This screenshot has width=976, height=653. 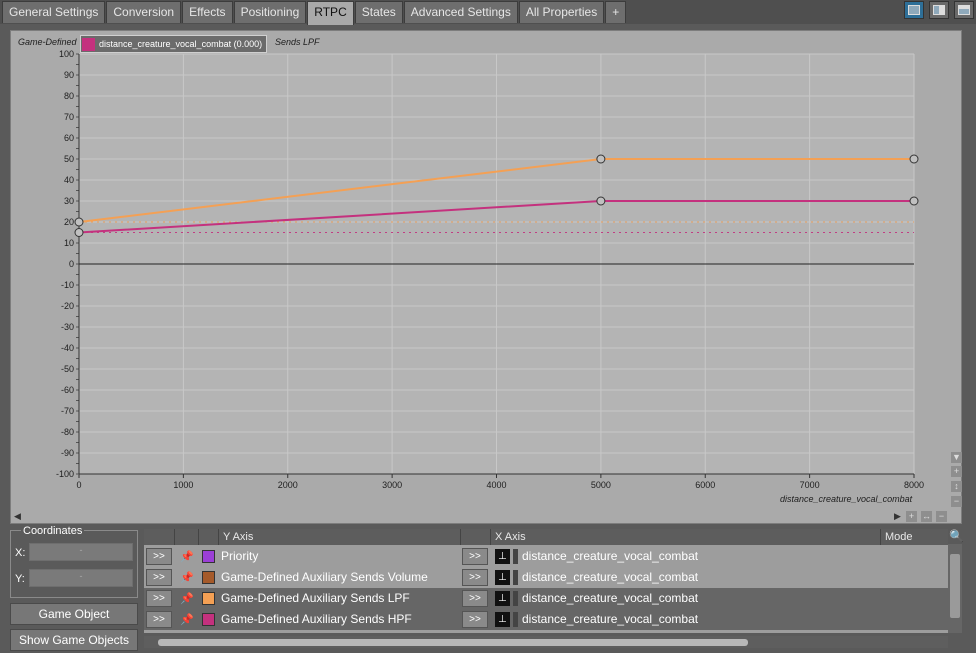 I want to click on x-tick-label: 3000, so click(x=392, y=485).